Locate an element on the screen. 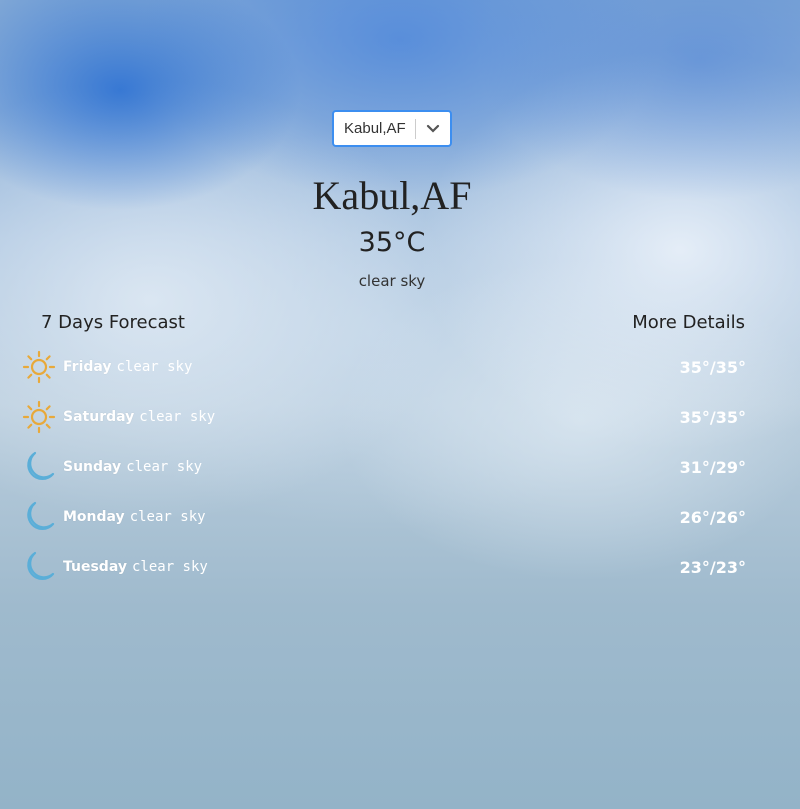 This screenshot has width=800, height=809. forecast-row: Friday clear sky 35°/35° is located at coordinates (384, 367).